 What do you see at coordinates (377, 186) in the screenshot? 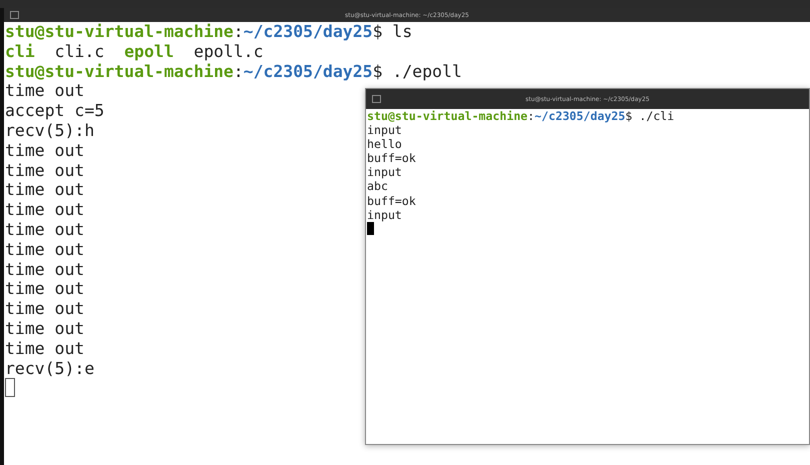
I see `terminal-line: abc` at bounding box center [377, 186].